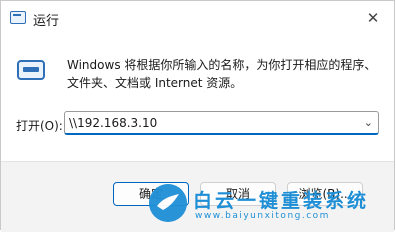  I want to click on close-button: ✕, so click(373, 18).